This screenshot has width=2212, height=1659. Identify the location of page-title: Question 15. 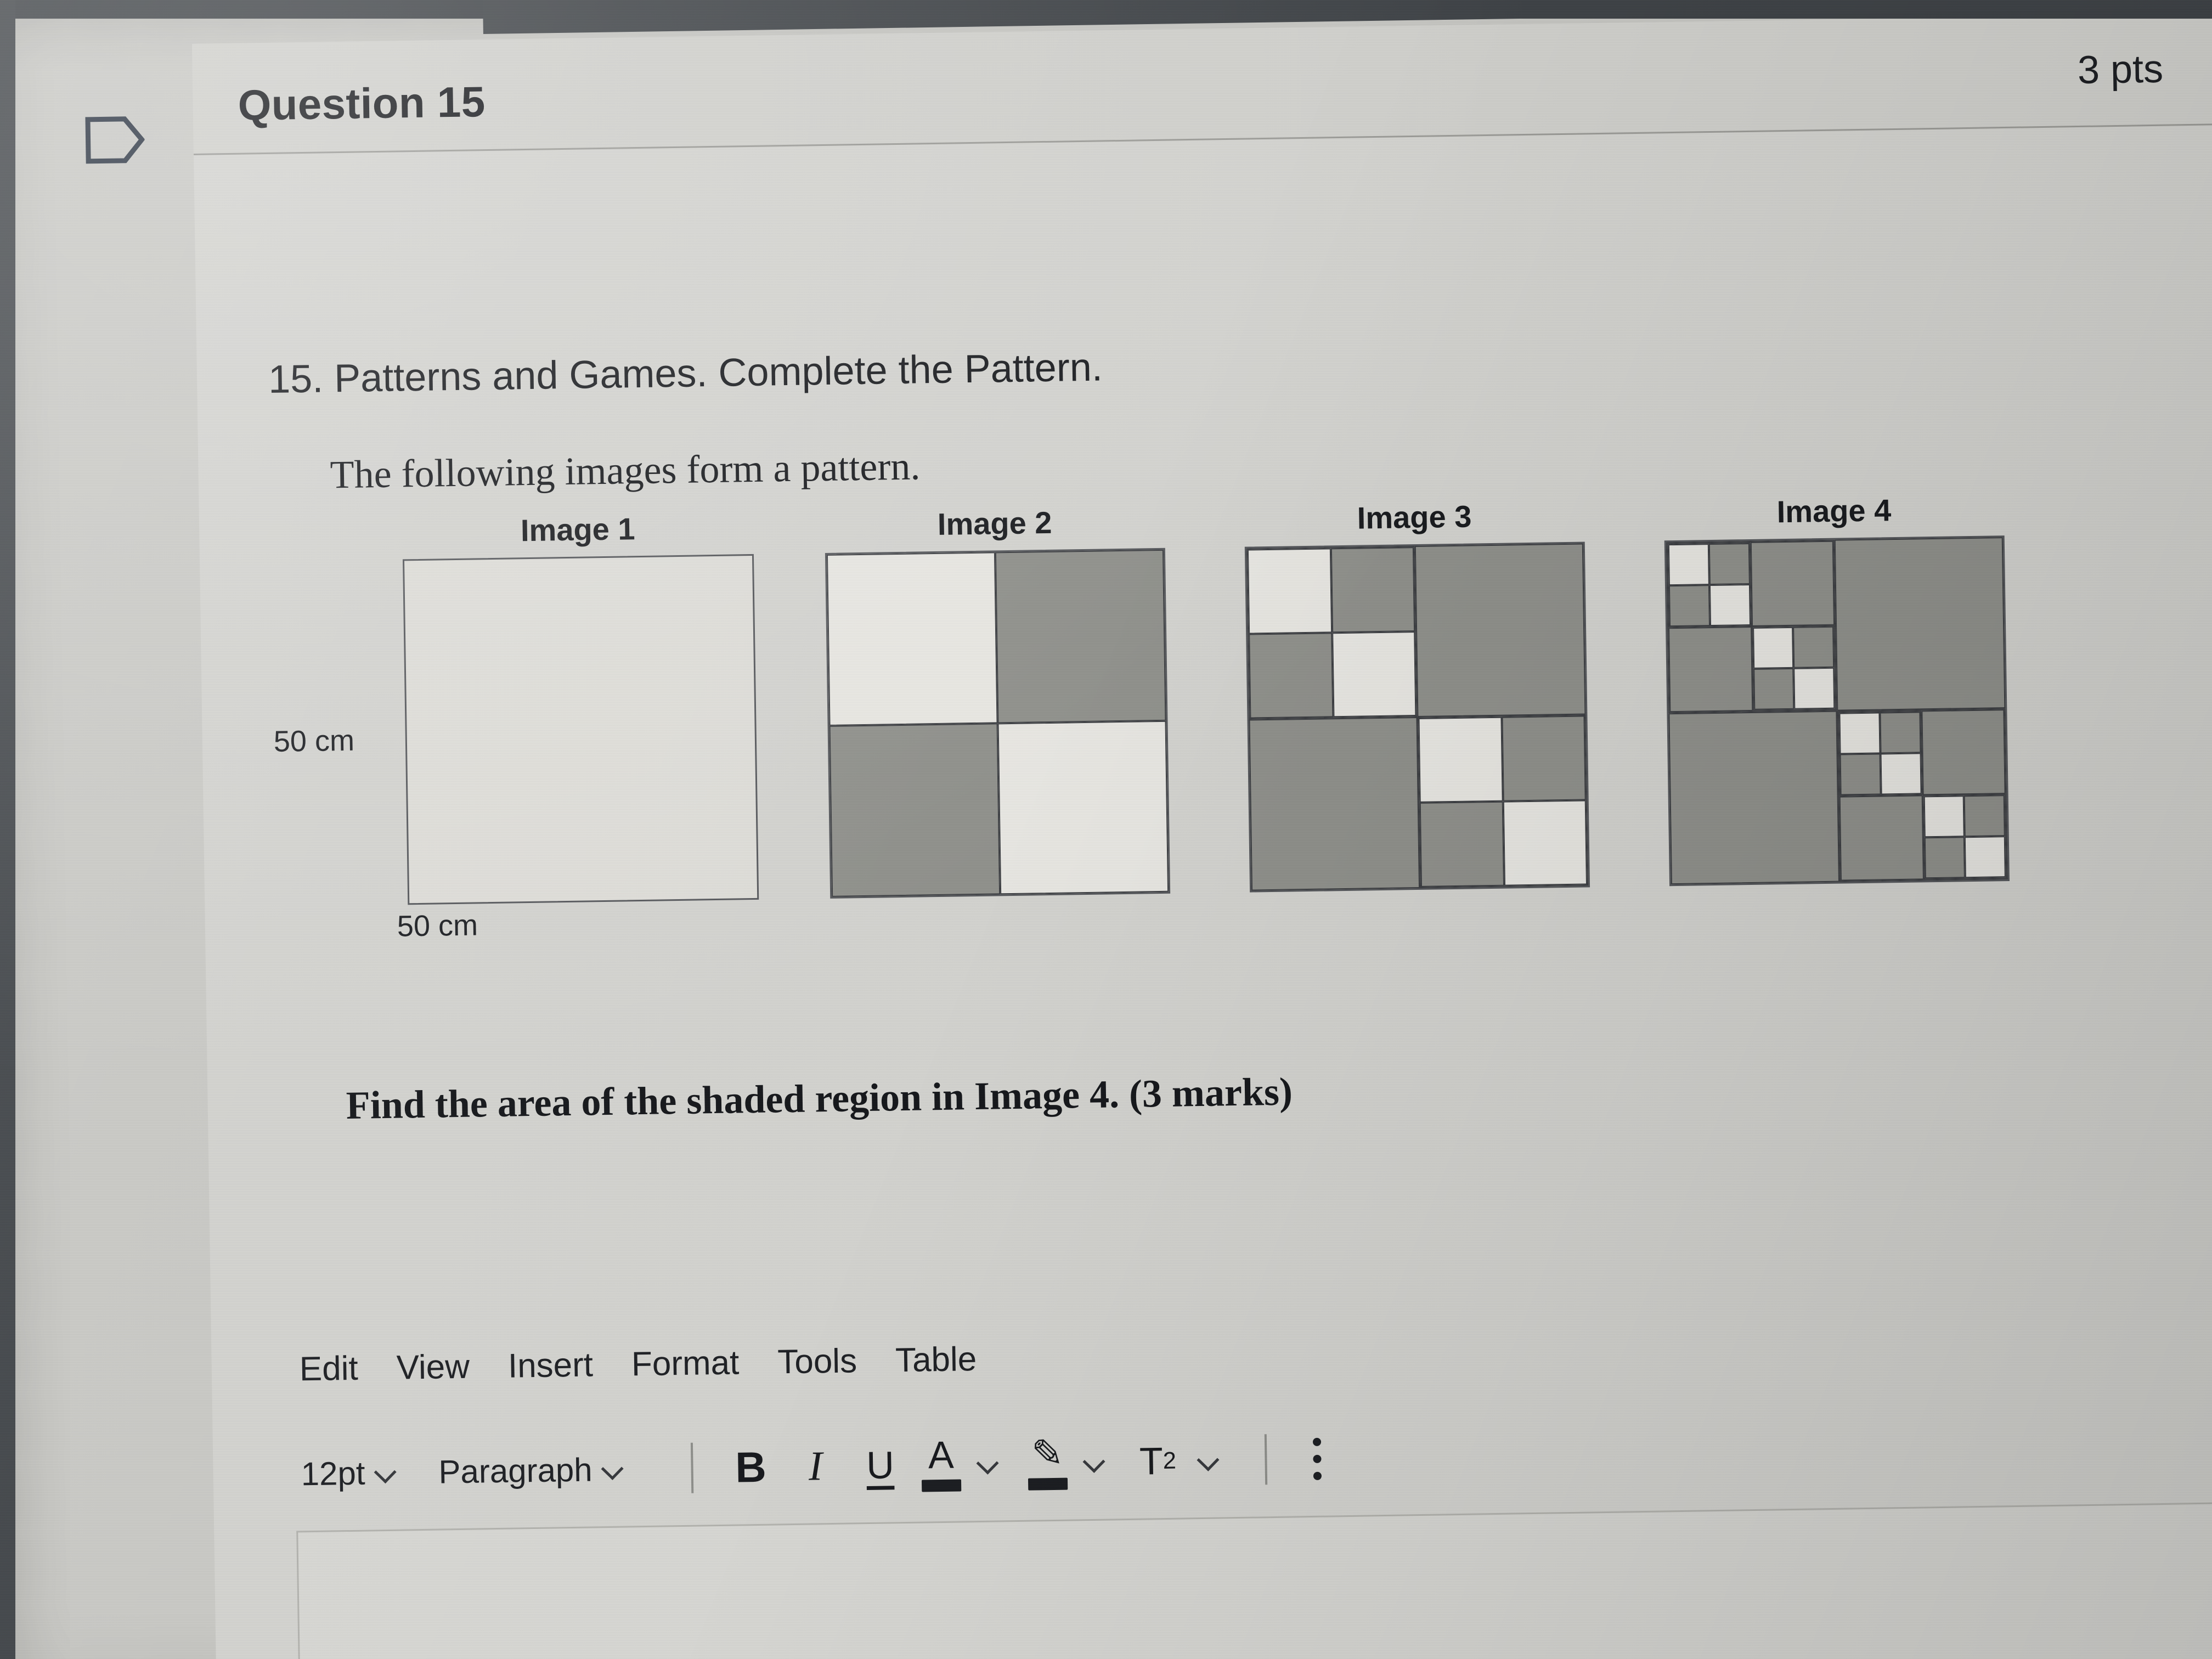
(362, 103).